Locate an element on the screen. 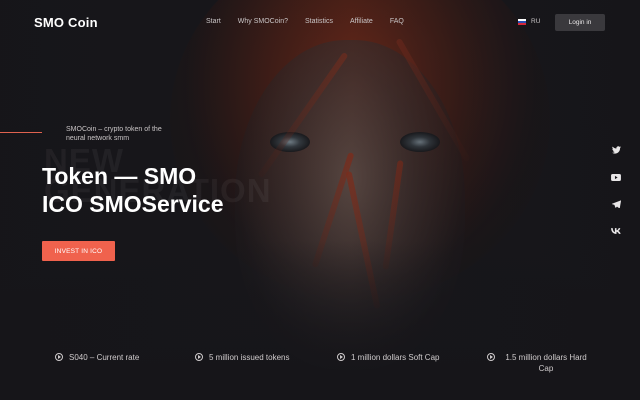  stat-item: 1 million dollars Soft Cap is located at coordinates (388, 357).